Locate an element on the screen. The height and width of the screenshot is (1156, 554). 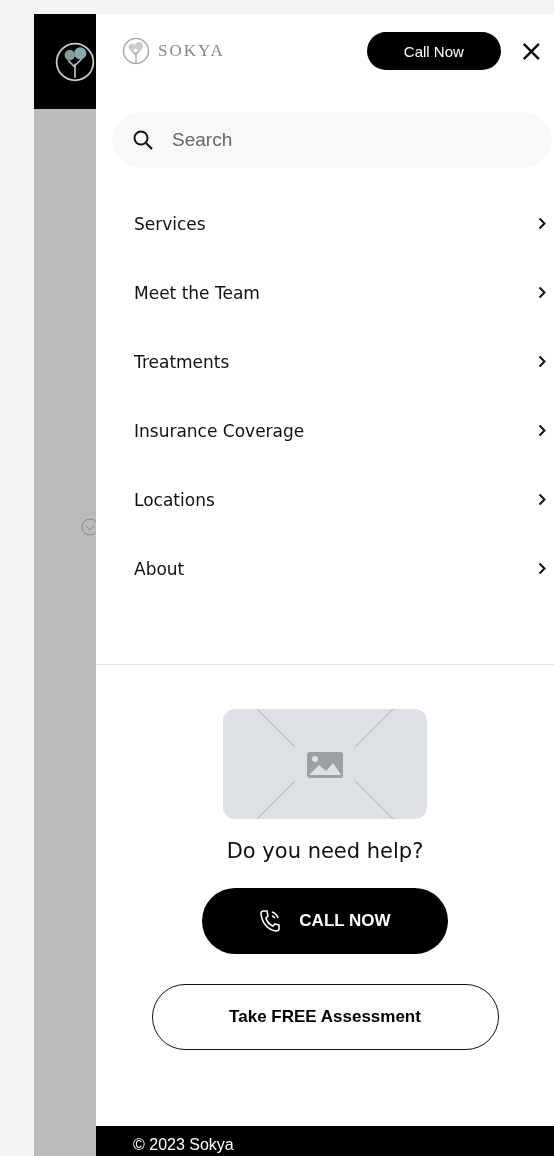
tree-emblem-icon is located at coordinates (136, 51).